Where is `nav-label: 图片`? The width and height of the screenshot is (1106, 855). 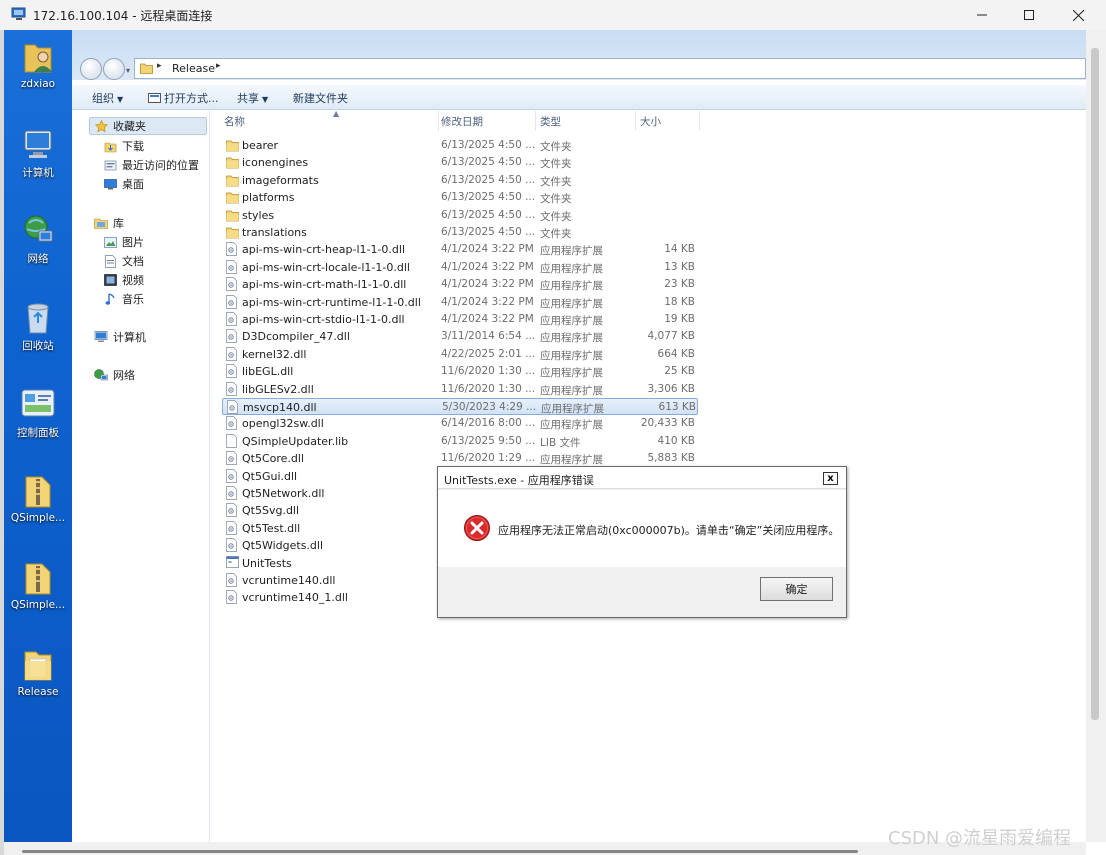
nav-label: 图片 is located at coordinates (133, 242).